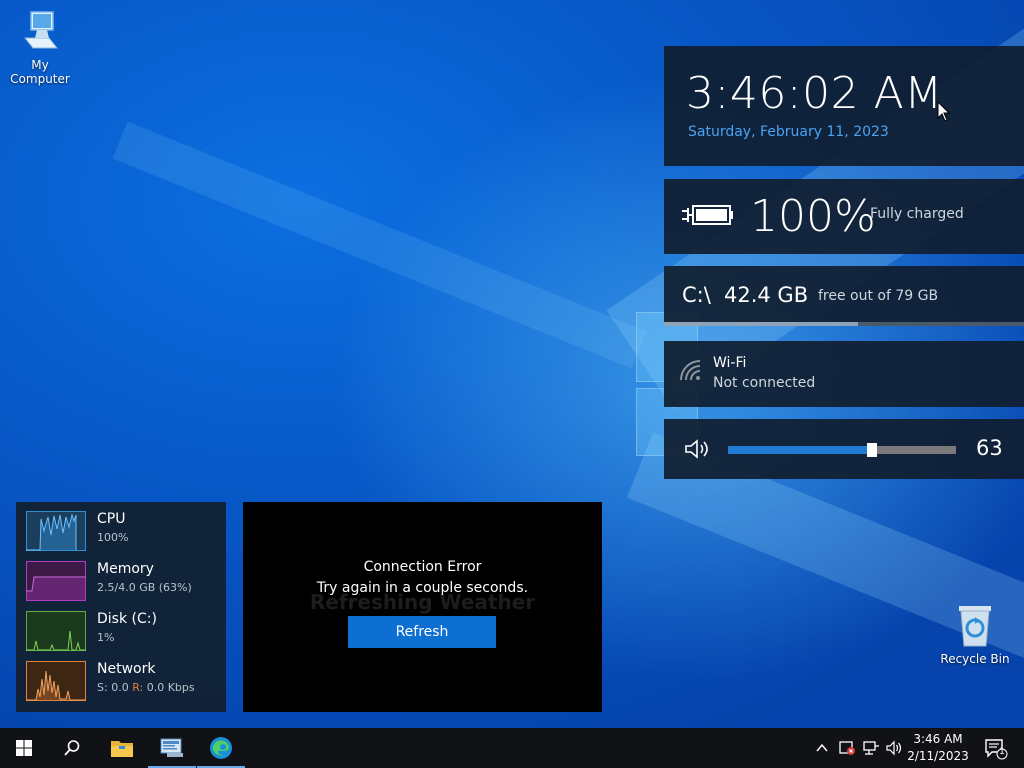 The height and width of the screenshot is (768, 1024). What do you see at coordinates (764, 383) in the screenshot?
I see `wifi-status: Not connected` at bounding box center [764, 383].